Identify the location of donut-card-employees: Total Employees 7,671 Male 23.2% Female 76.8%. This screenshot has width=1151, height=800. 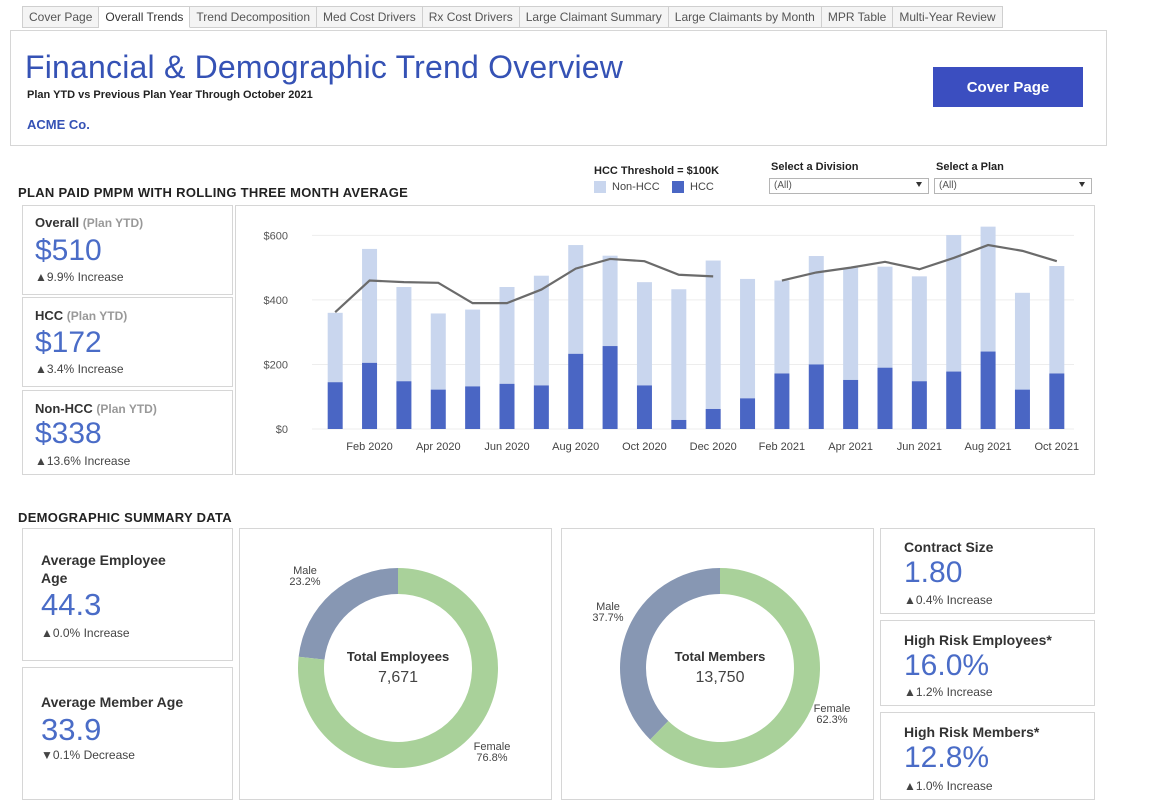
(395, 664).